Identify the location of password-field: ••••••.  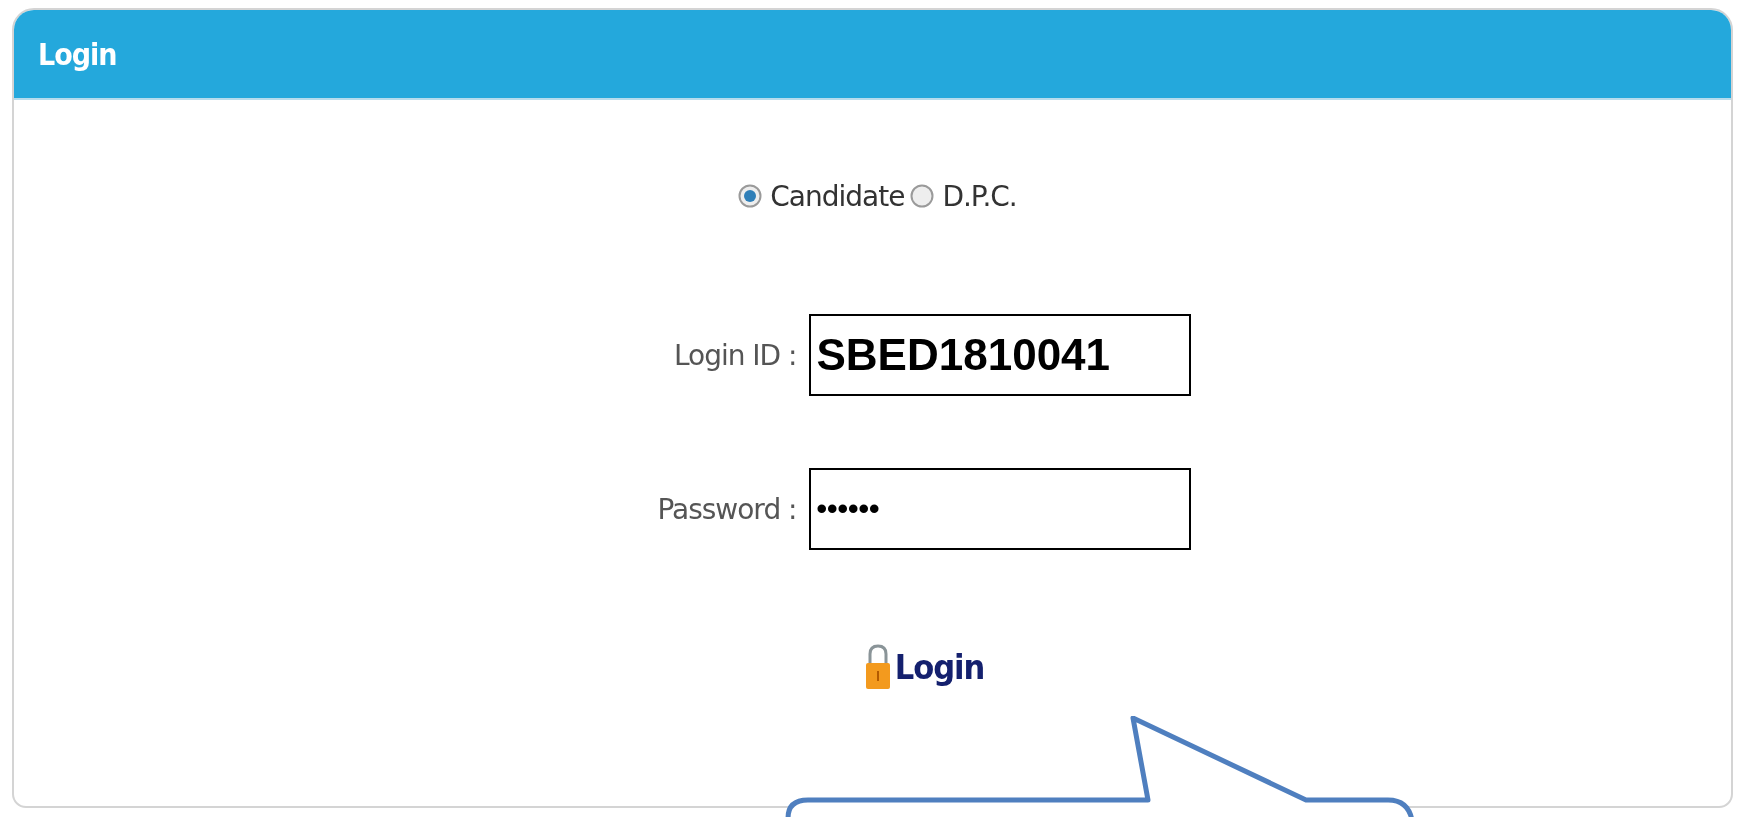
(999, 509).